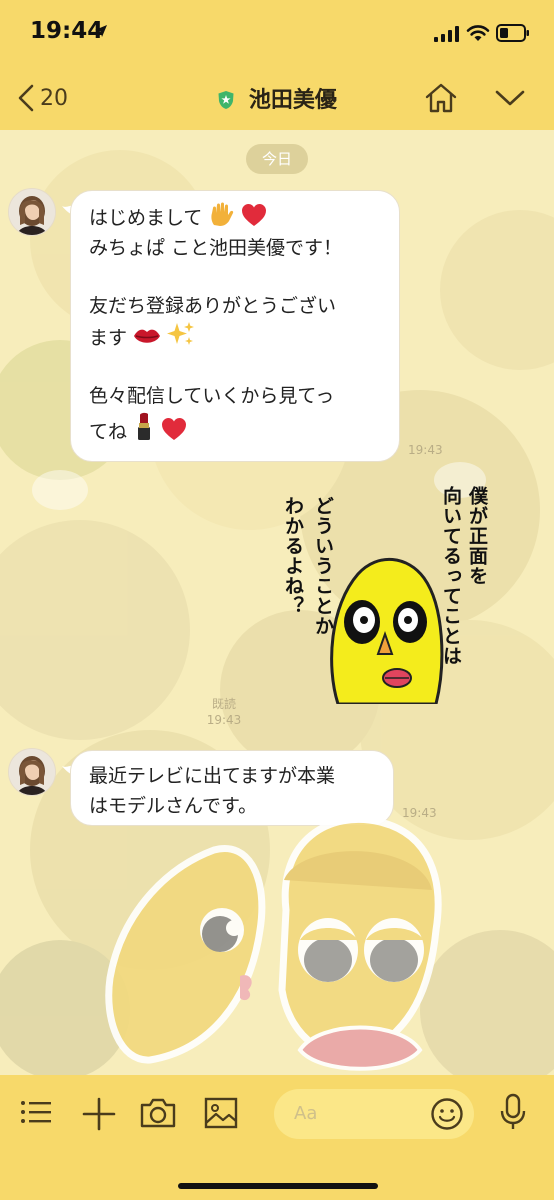 The height and width of the screenshot is (1200, 554). I want to click on home-indicator, so click(278, 1186).